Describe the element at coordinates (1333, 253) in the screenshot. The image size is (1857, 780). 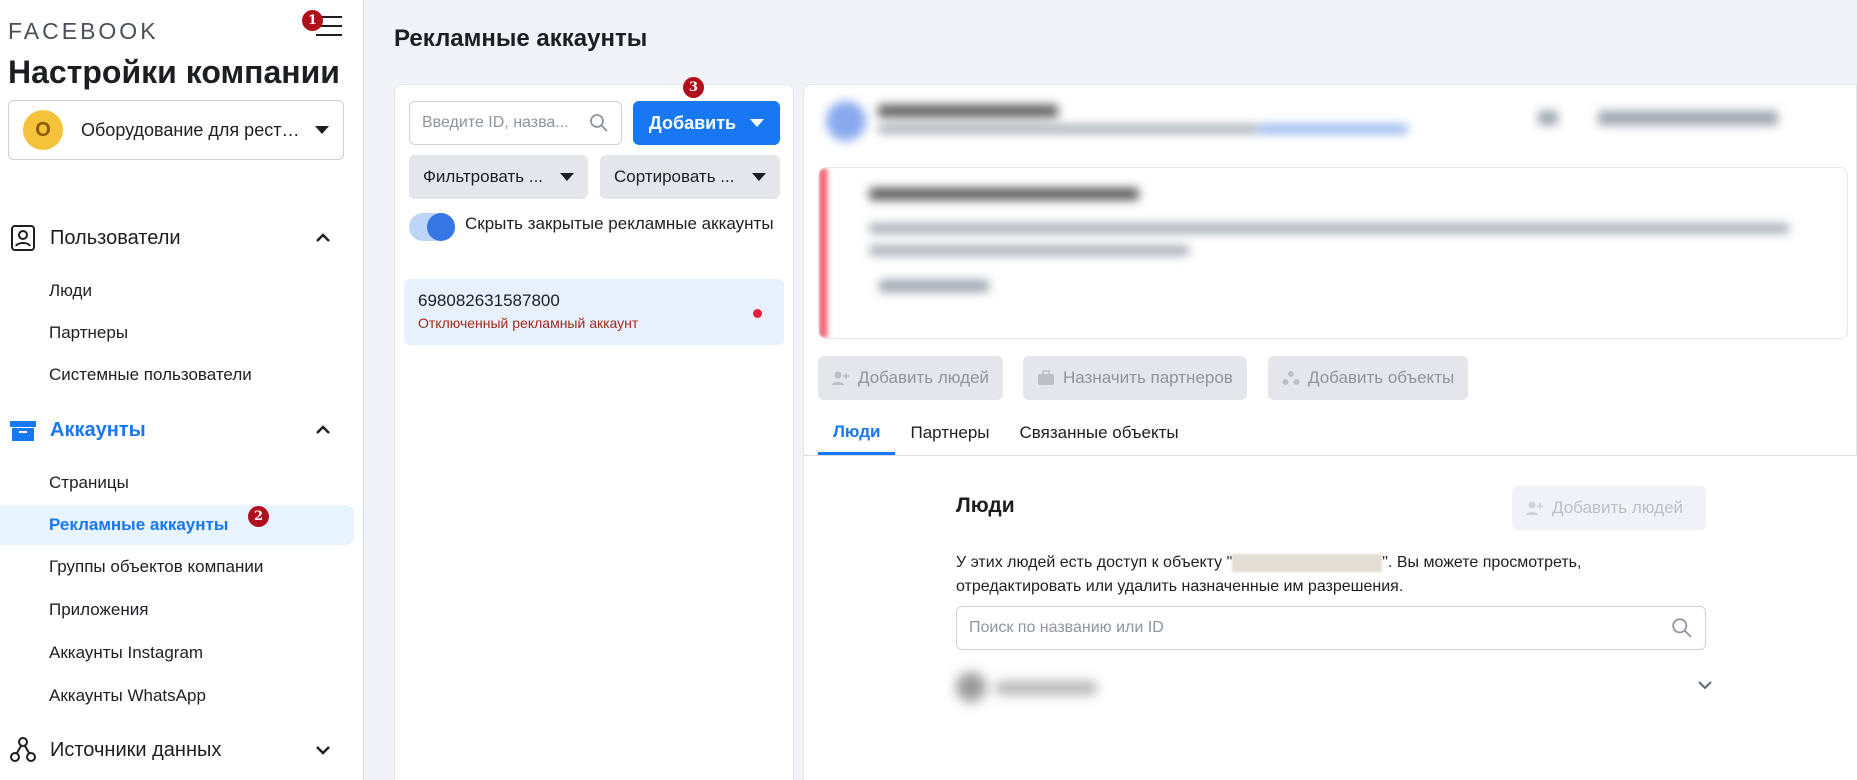
I see `redacted-alert-card` at that location.